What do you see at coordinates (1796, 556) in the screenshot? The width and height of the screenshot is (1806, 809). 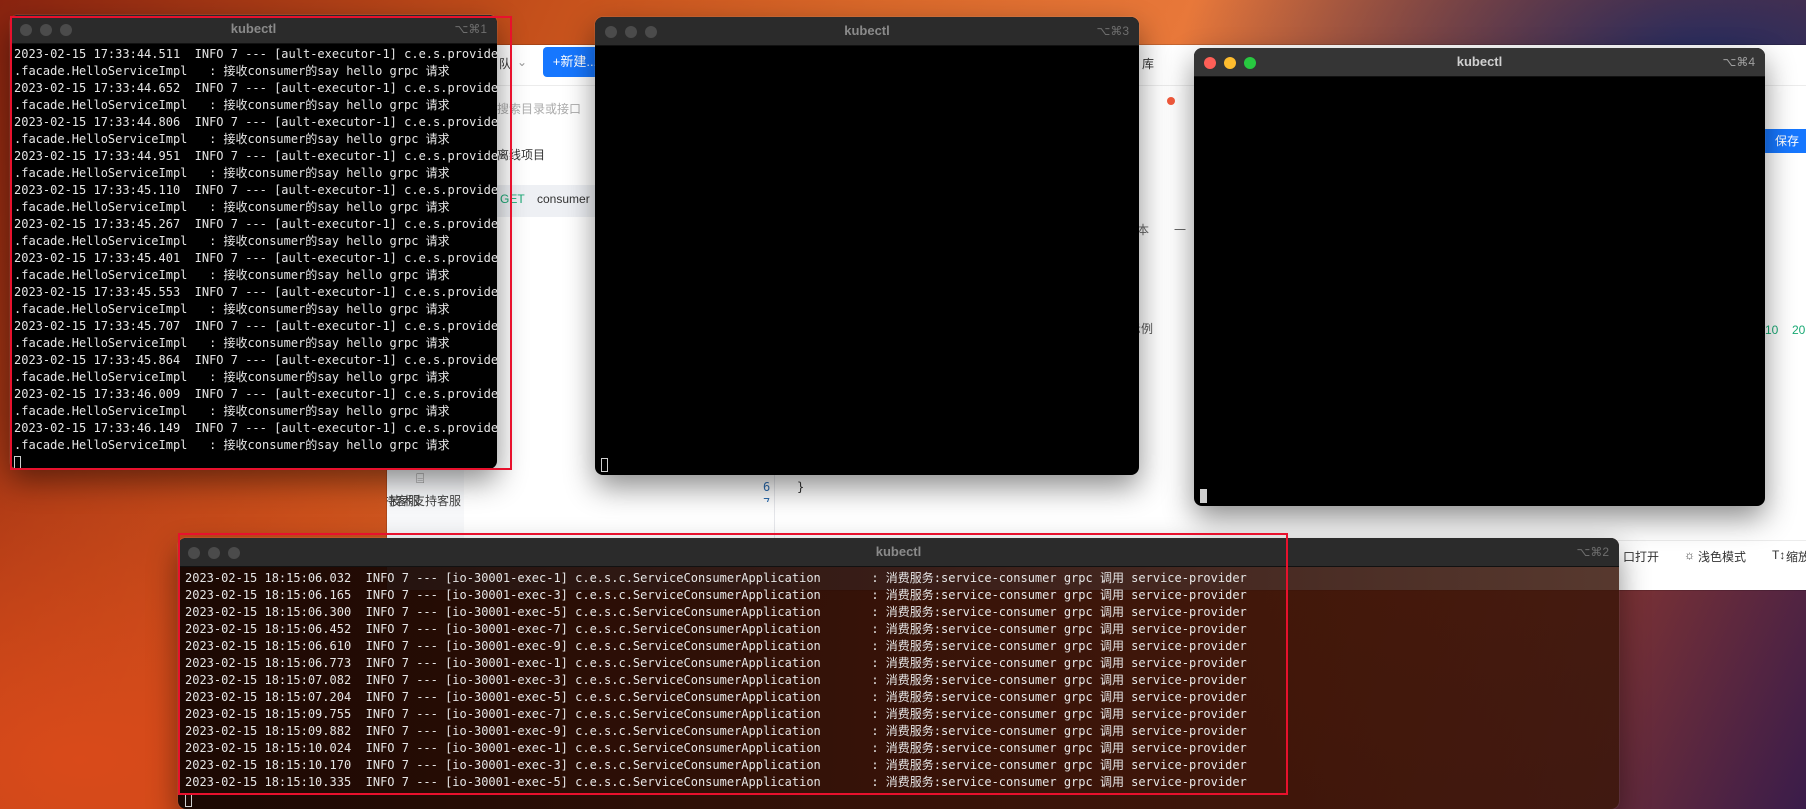 I see `zoom-button: 缩放` at bounding box center [1796, 556].